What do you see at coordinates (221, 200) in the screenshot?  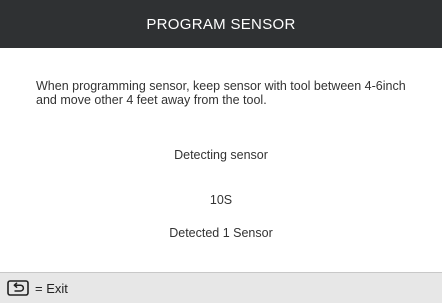 I see `countdown-timer: 10S` at bounding box center [221, 200].